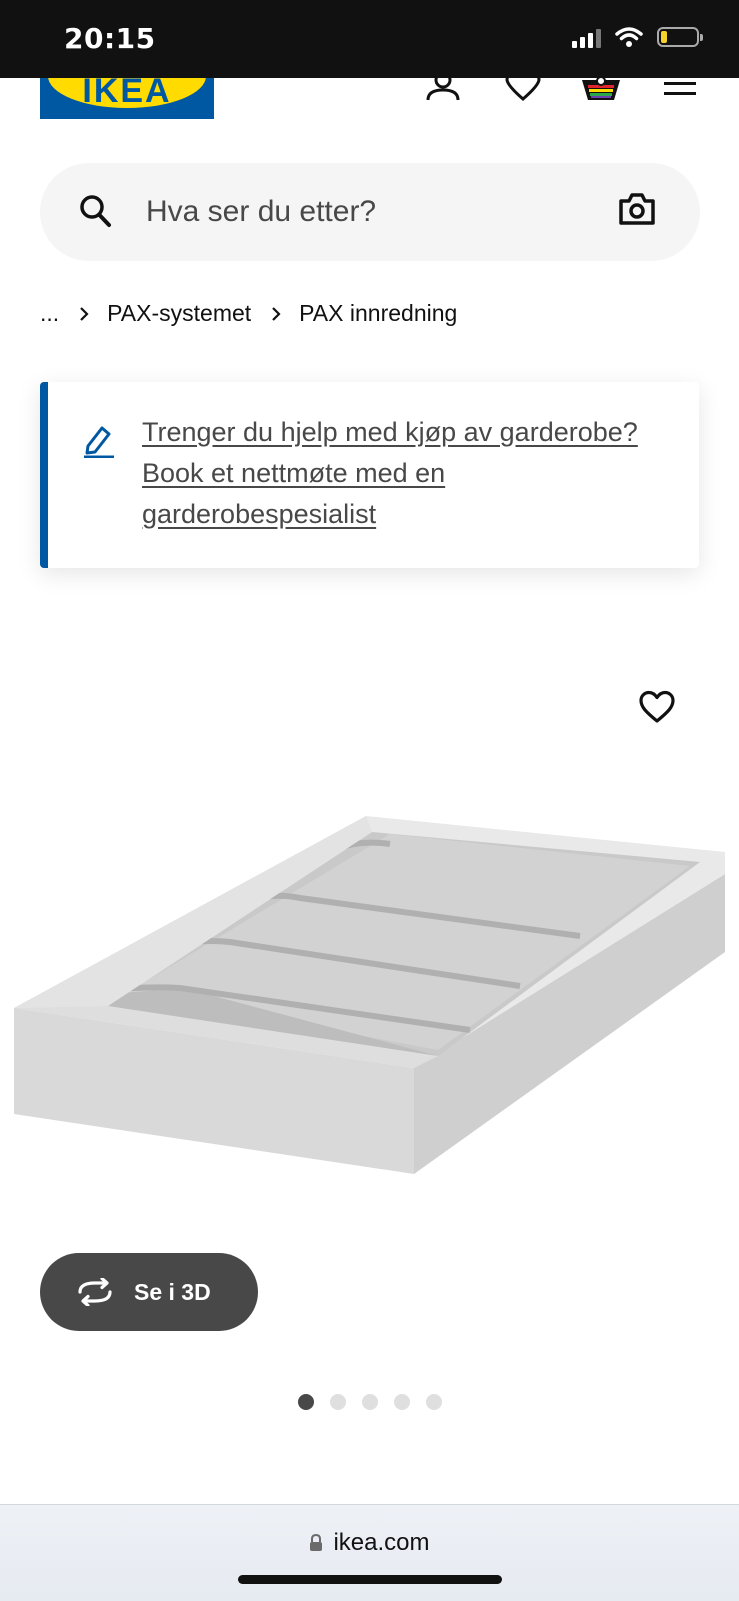 This screenshot has width=739, height=1601. What do you see at coordinates (601, 90) in the screenshot?
I see `shopping-bag-icon` at bounding box center [601, 90].